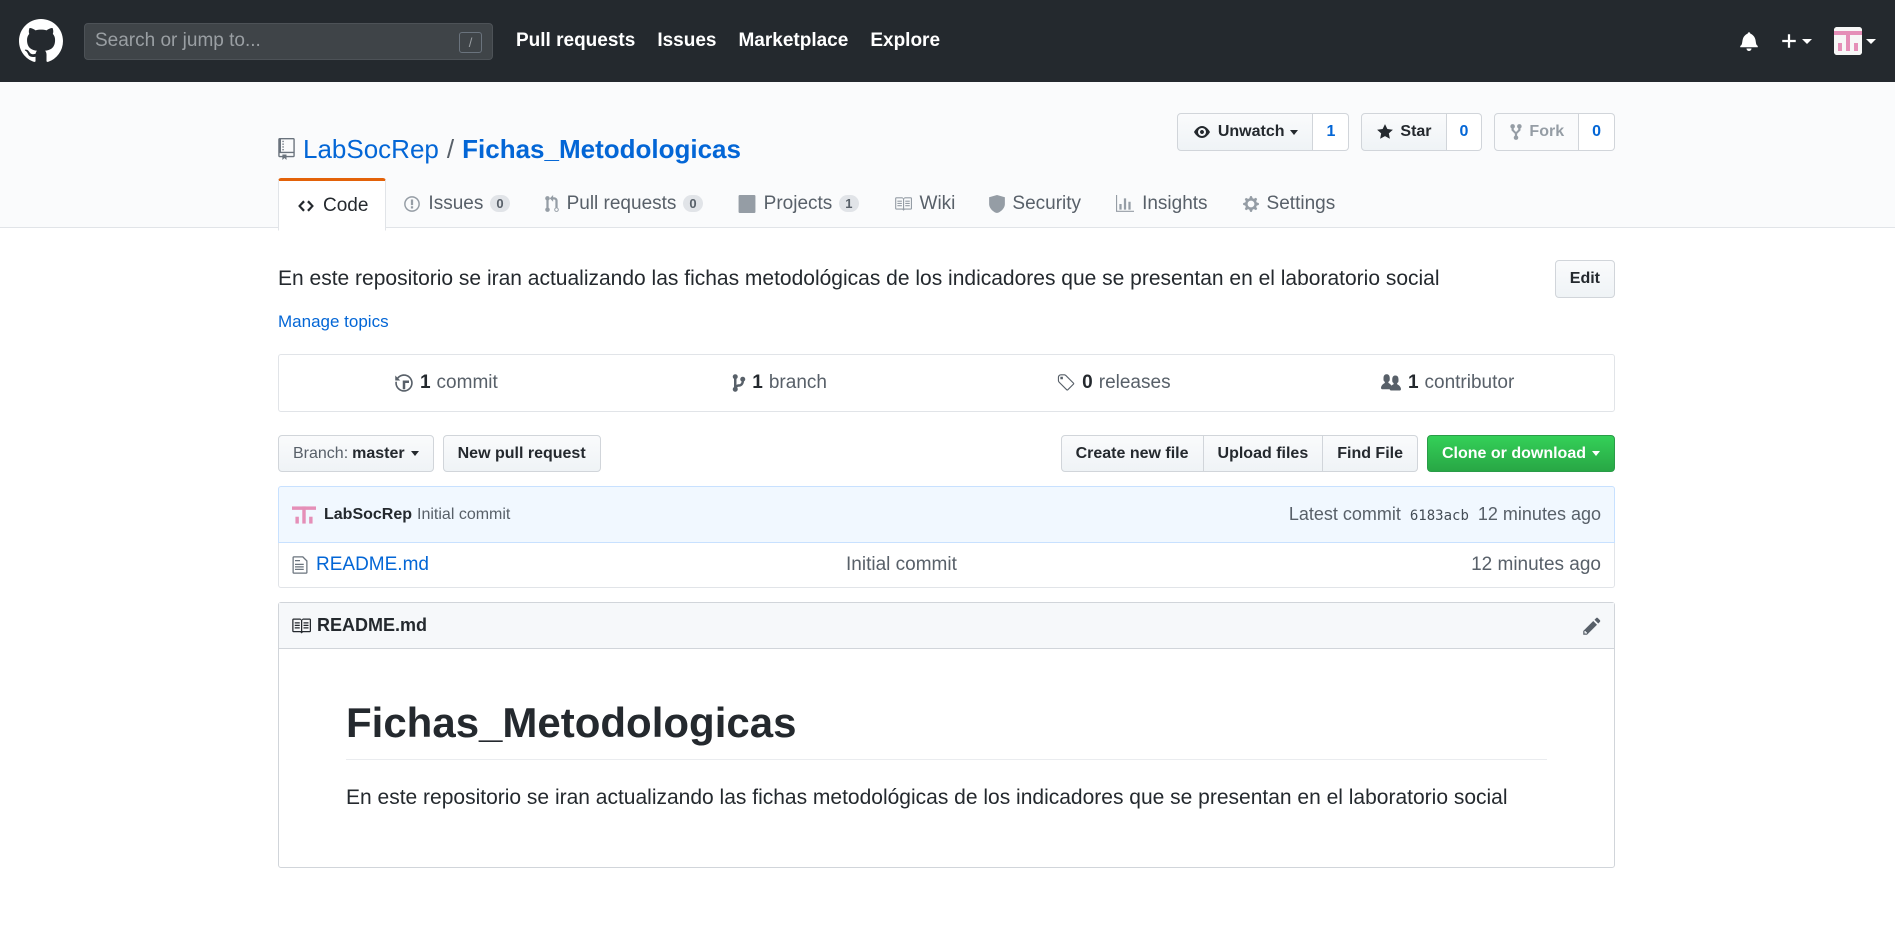  What do you see at coordinates (368, 515) in the screenshot?
I see `commit-author-link: LabSocRep` at bounding box center [368, 515].